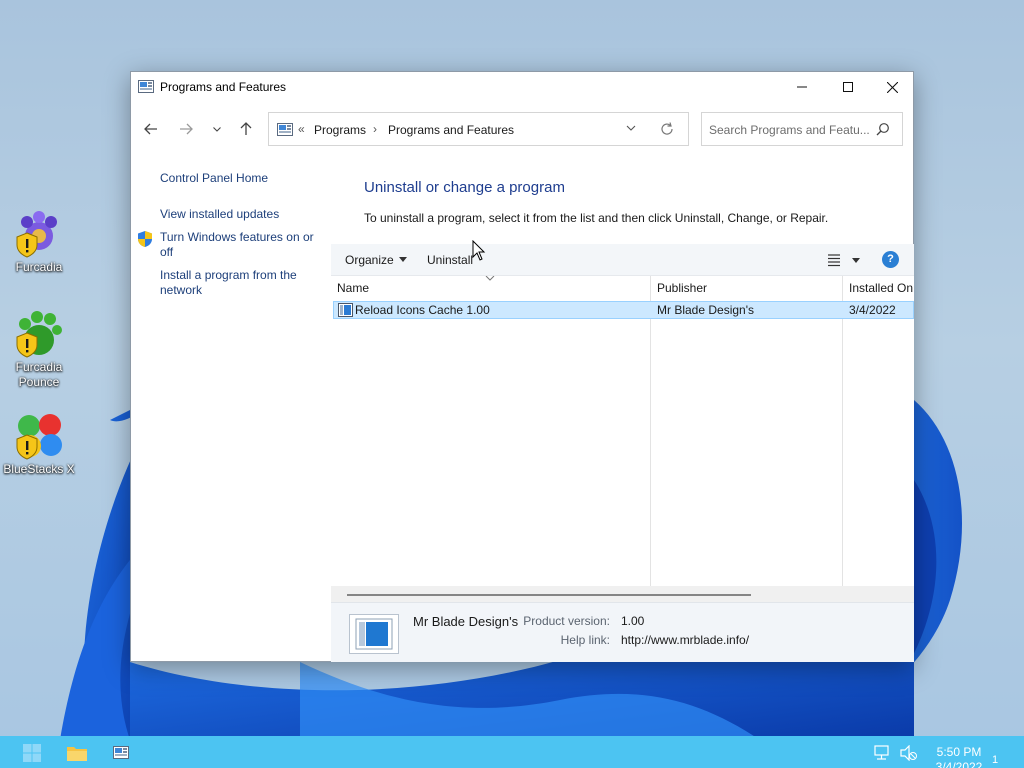 The height and width of the screenshot is (768, 1024). Describe the element at coordinates (667, 129) in the screenshot. I see `refresh-icon` at that location.